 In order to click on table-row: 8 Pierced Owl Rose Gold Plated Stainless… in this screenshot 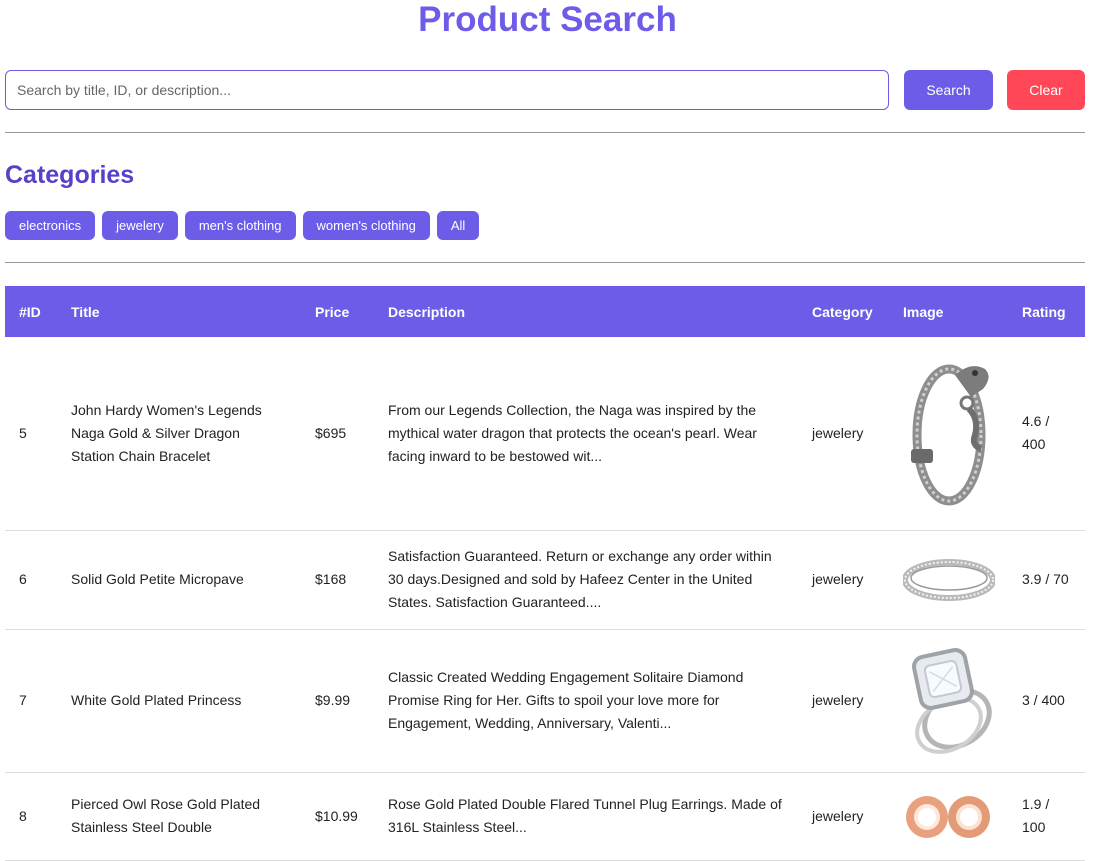, I will do `click(545, 816)`.